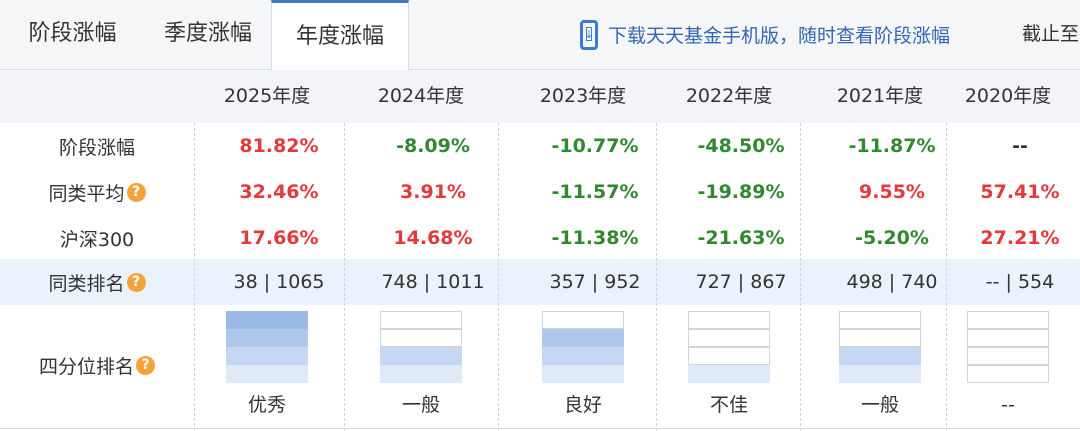  Describe the element at coordinates (72, 34) in the screenshot. I see `tab-stage-return: 阶段涨幅` at that location.